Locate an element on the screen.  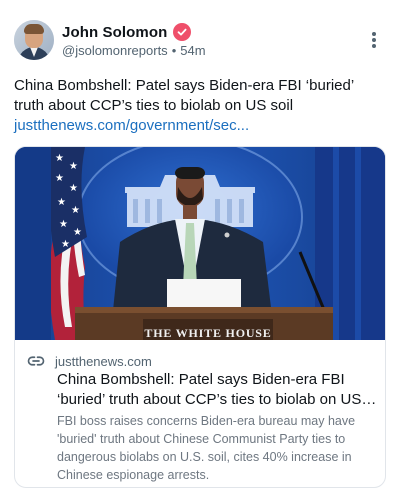
author-row: John Solomon is located at coordinates (127, 32).